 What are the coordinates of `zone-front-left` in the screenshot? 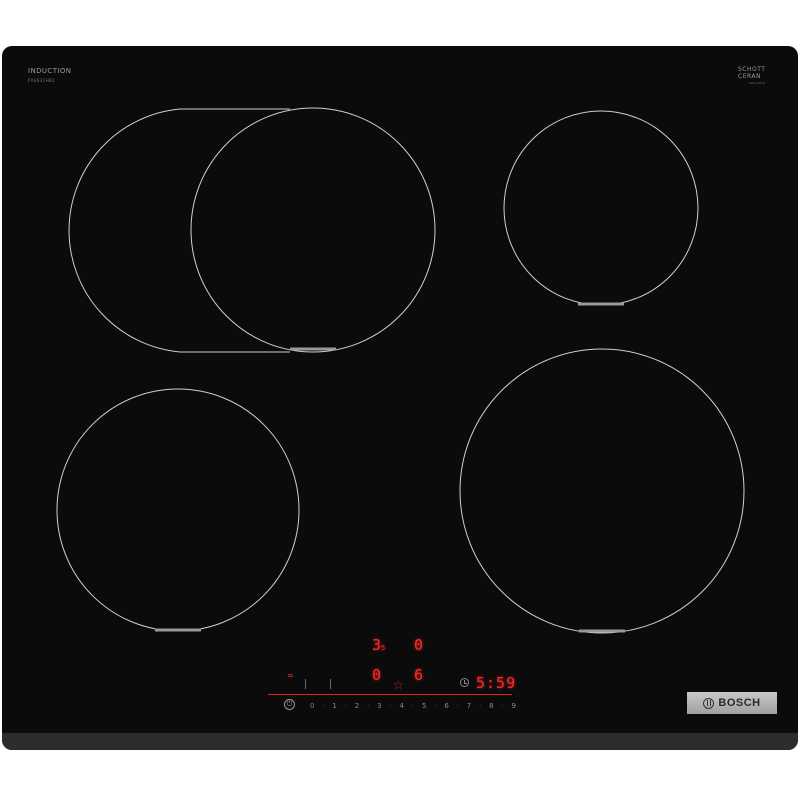 It's located at (178, 510).